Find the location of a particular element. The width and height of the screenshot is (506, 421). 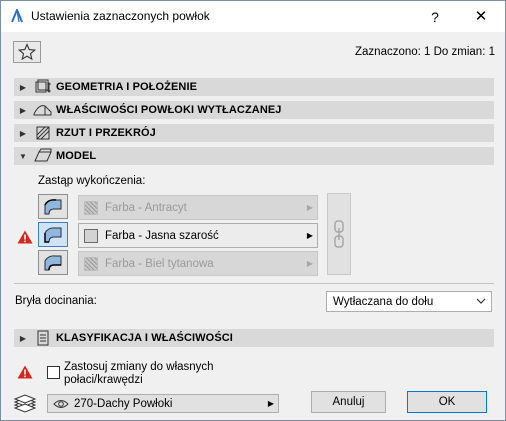

archicad-app-icon is located at coordinates (17, 16).